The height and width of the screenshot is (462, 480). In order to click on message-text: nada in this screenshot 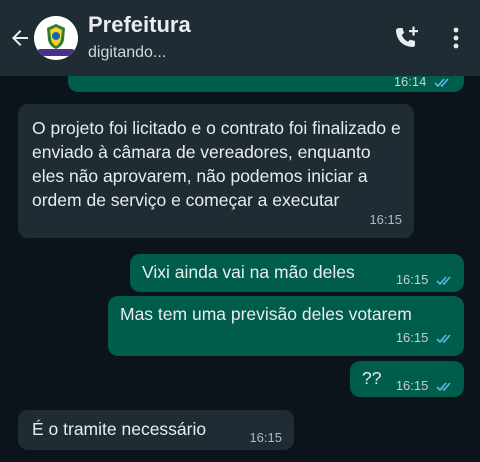, I will do `click(100, 79)`.